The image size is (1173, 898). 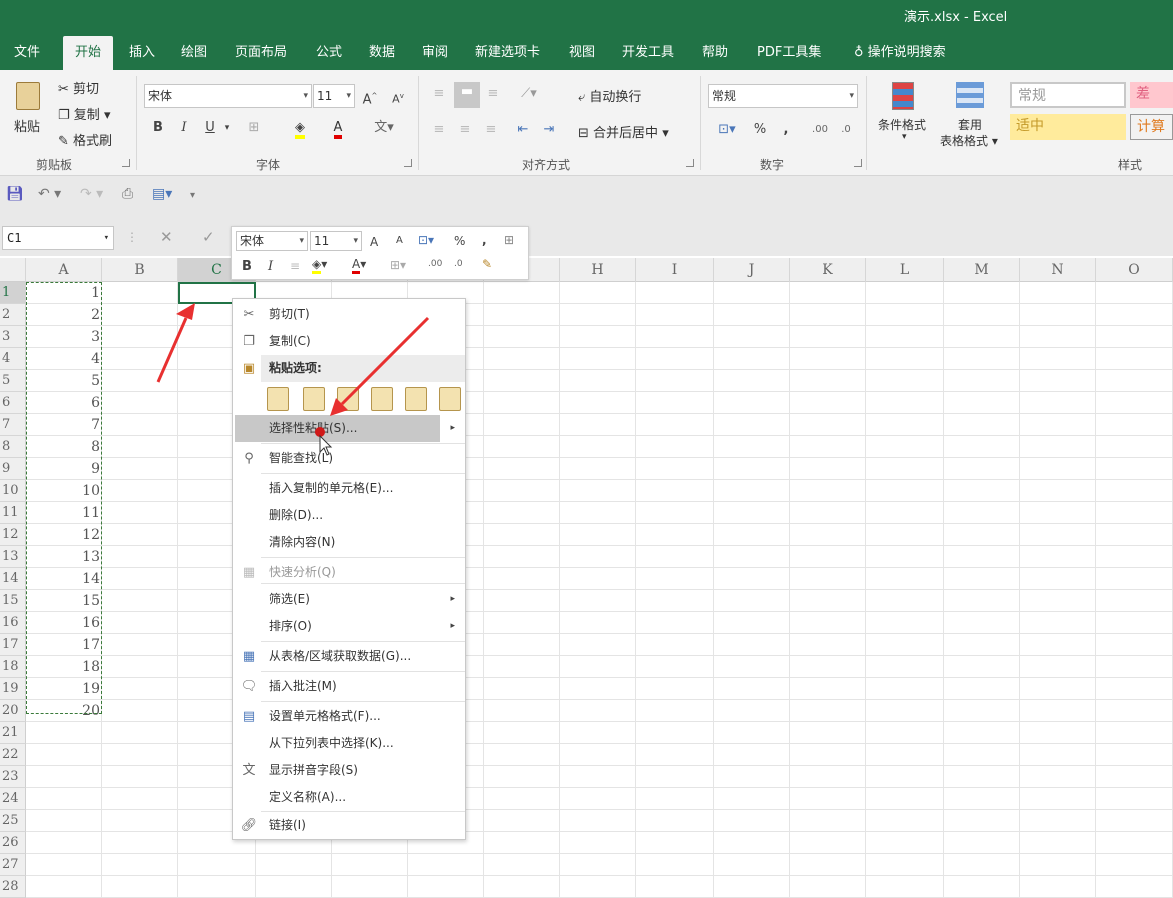 What do you see at coordinates (13, 315) in the screenshot?
I see `row-header: 2` at bounding box center [13, 315].